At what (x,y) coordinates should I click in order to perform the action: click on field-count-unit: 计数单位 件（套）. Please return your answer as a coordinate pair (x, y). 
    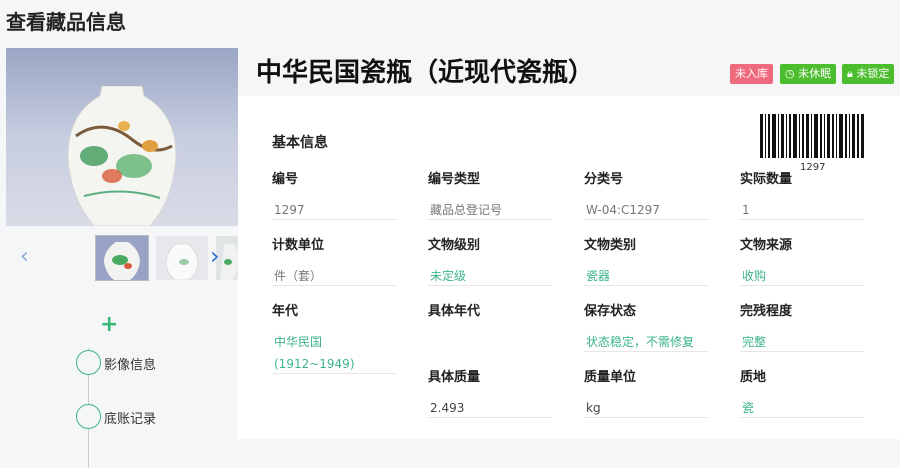
    Looking at the image, I should click on (334, 260).